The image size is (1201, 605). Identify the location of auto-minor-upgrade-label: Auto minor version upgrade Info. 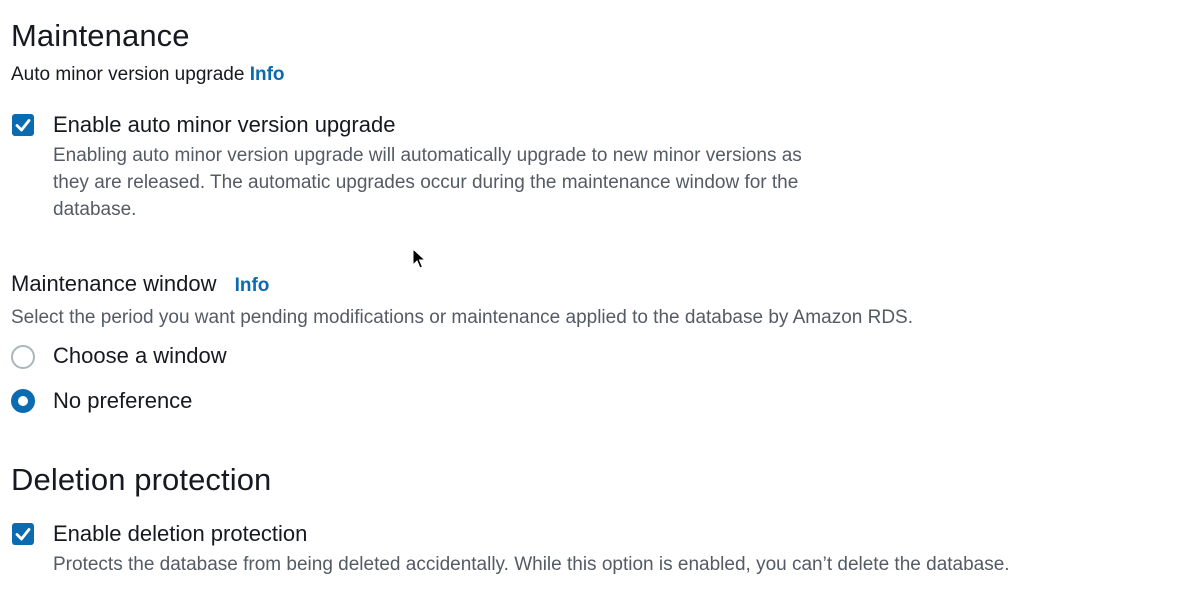
(148, 75).